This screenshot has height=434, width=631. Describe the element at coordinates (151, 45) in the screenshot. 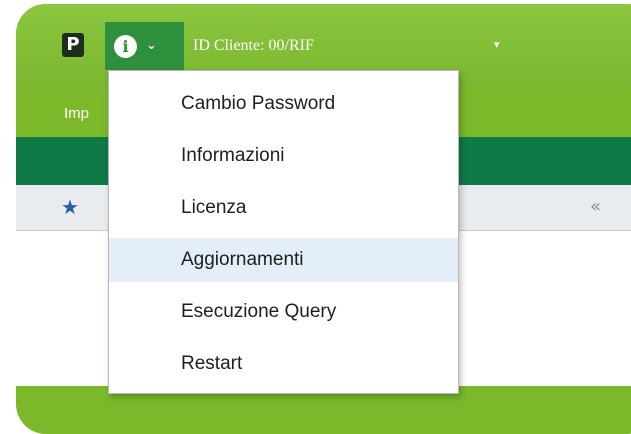

I see `chevron-down-icon: ⌄` at that location.